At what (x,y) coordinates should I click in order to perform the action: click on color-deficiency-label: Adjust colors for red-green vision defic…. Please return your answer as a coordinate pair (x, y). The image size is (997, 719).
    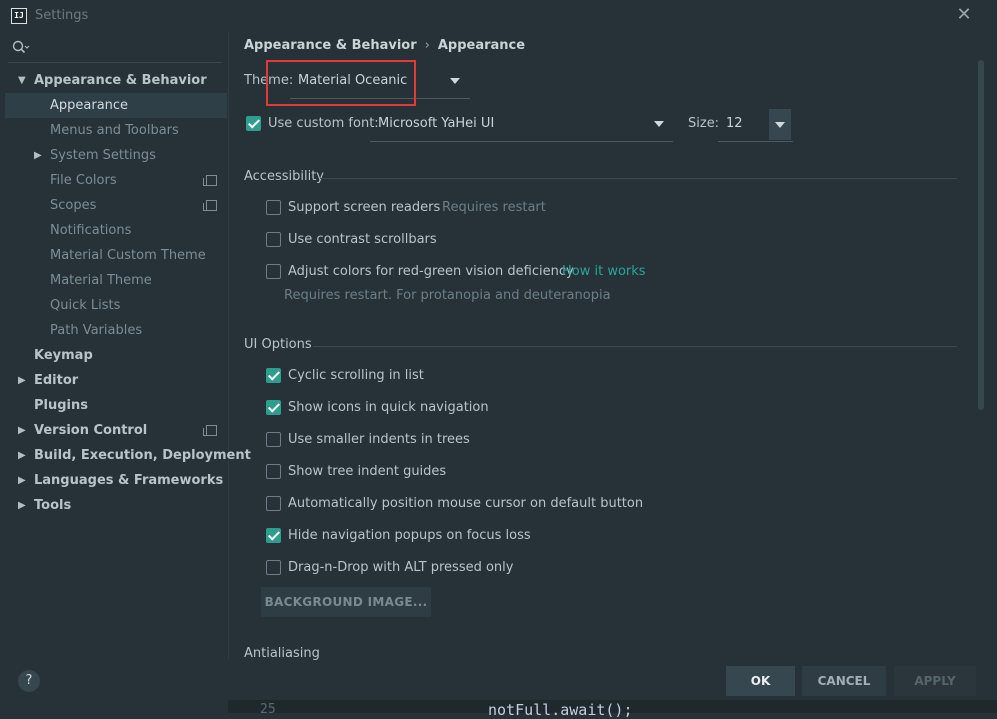
    Looking at the image, I should click on (431, 271).